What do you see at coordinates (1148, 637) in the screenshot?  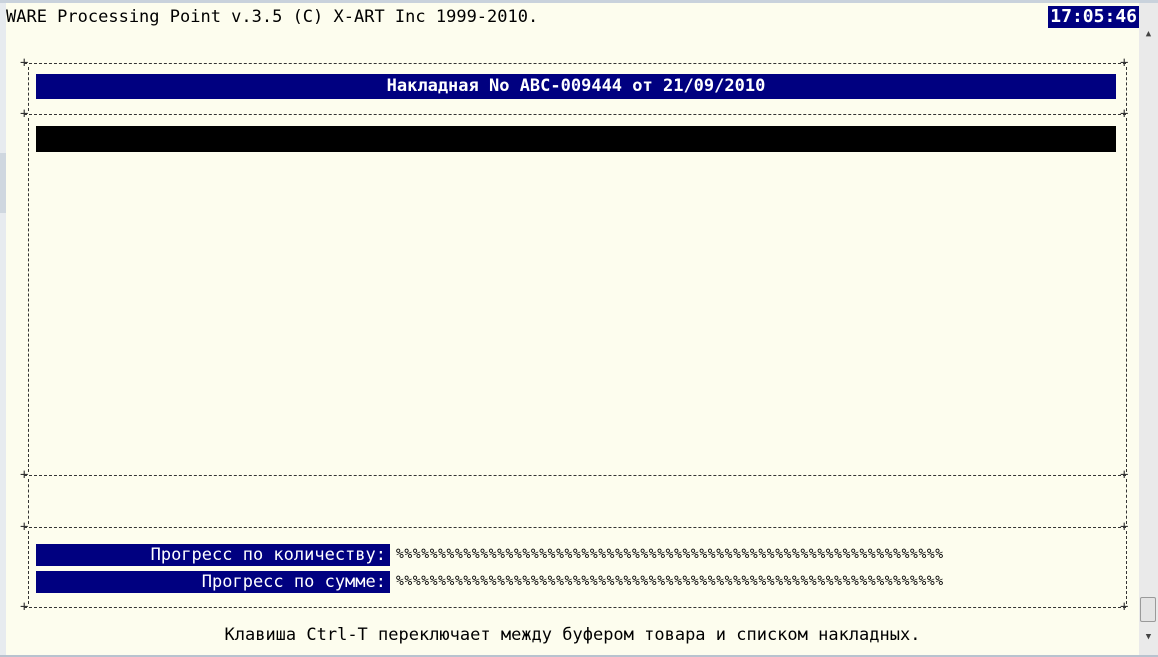 I see `scroll-down-arrow-icon: ▼` at bounding box center [1148, 637].